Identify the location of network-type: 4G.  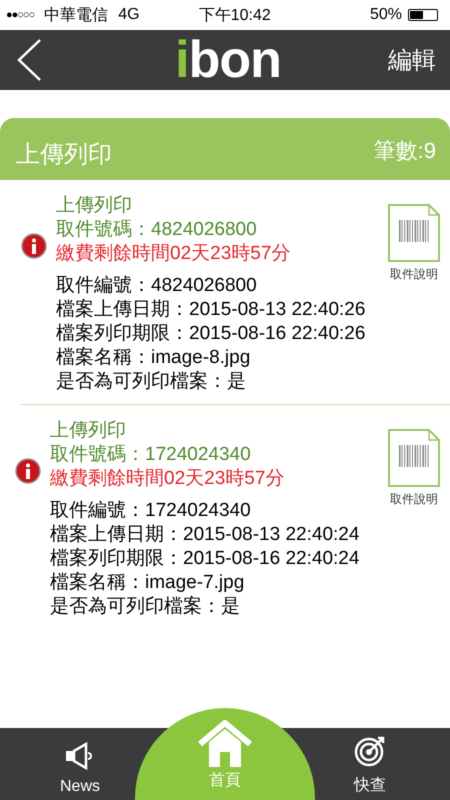
(129, 15).